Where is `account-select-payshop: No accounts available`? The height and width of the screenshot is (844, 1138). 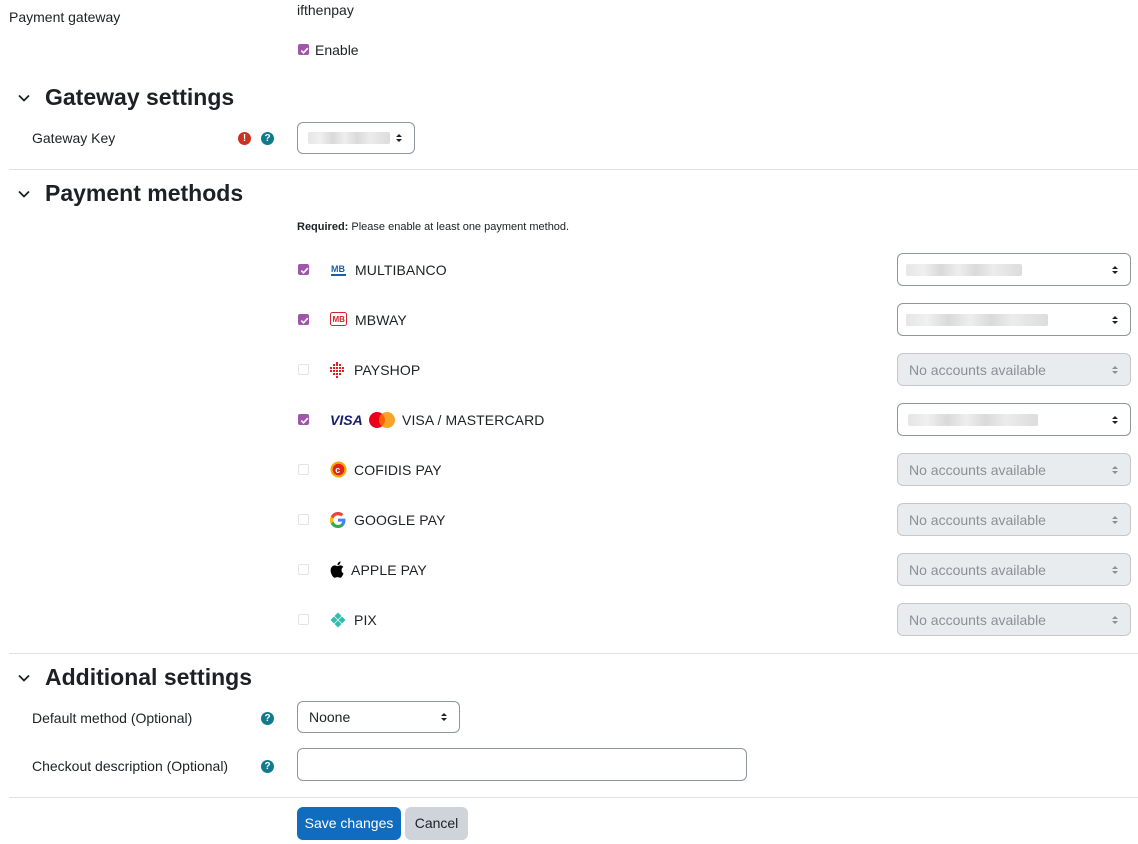
account-select-payshop: No accounts available is located at coordinates (1014, 369).